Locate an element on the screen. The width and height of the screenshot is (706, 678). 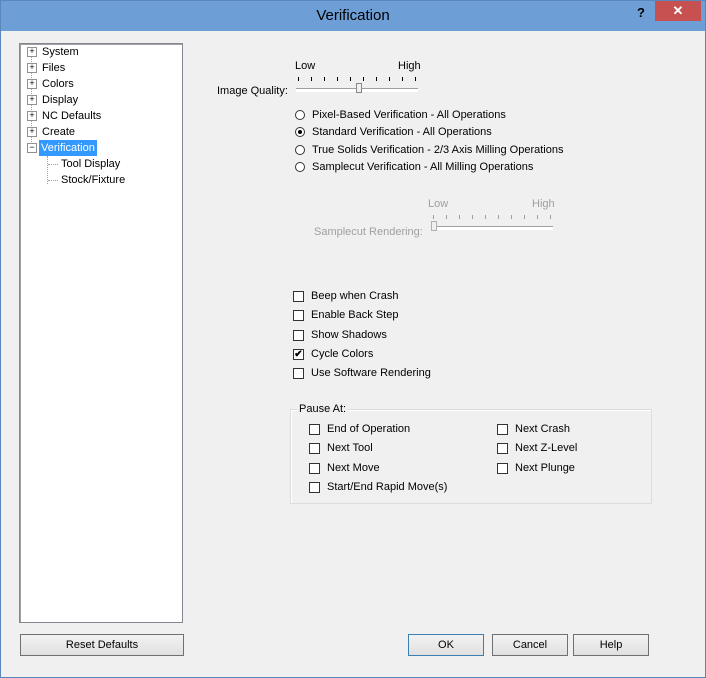
pause-end-of-operation: End of Operation is located at coordinates (399, 430).